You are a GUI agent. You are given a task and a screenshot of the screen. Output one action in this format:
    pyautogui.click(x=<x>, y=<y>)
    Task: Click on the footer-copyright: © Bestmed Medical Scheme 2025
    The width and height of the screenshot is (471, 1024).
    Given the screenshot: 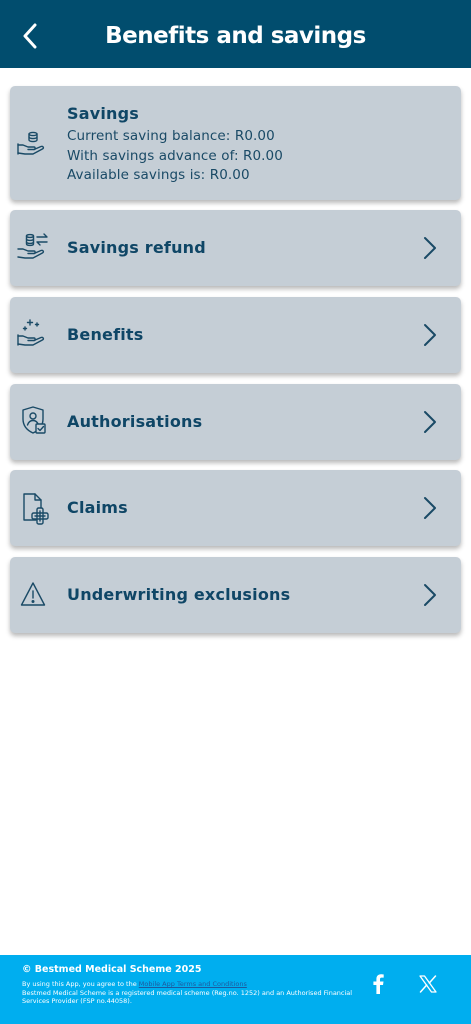 What is the action you would take?
    pyautogui.click(x=112, y=969)
    